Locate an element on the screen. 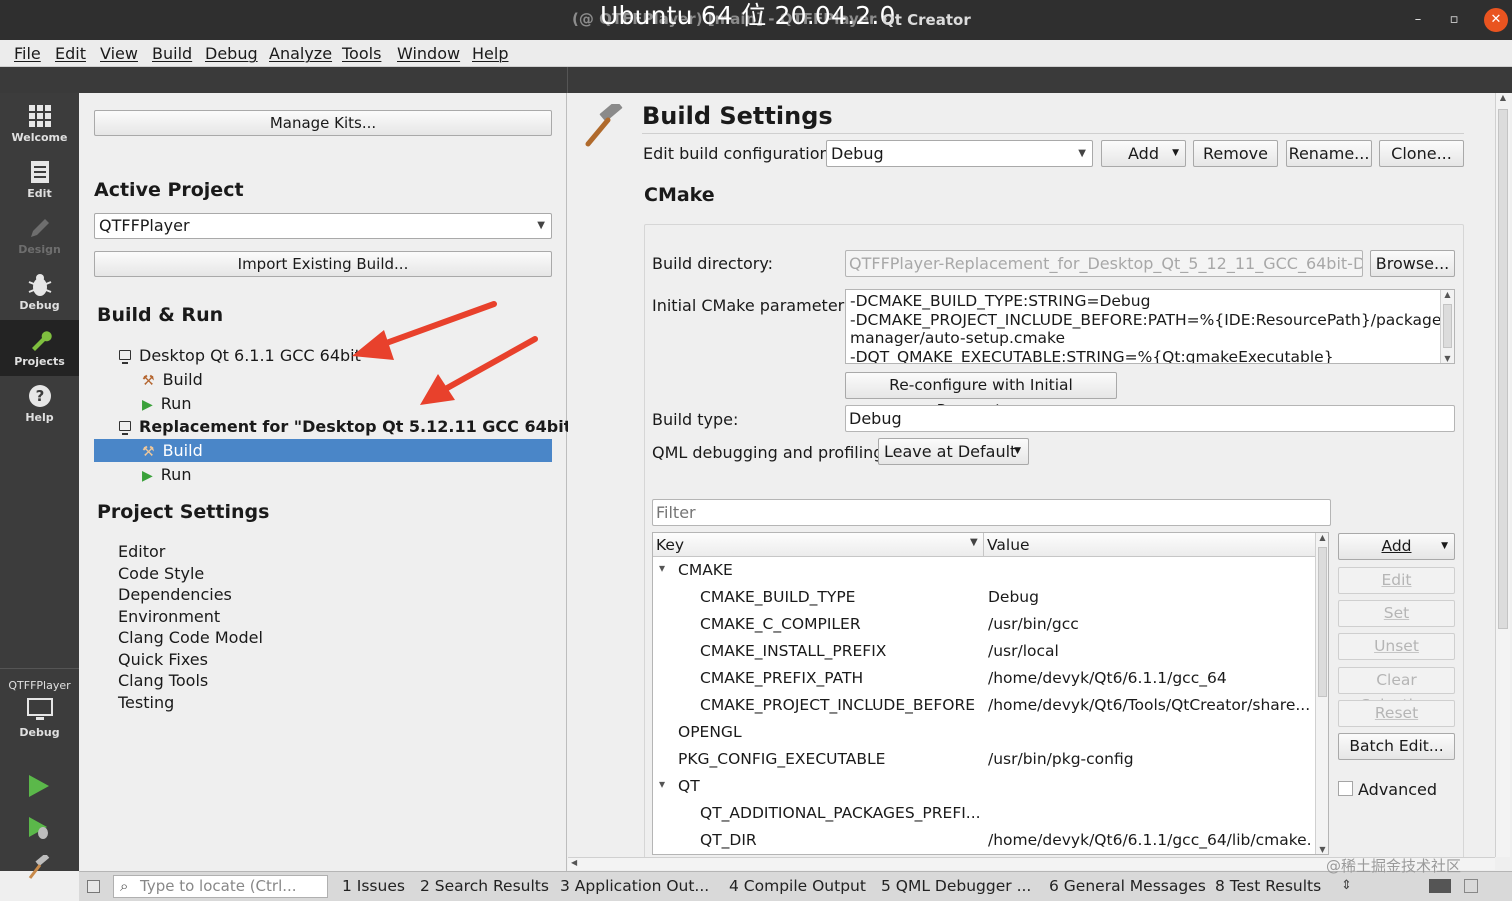 The width and height of the screenshot is (1512, 901). output-tab-search-results: 2 Search Results is located at coordinates (484, 886).